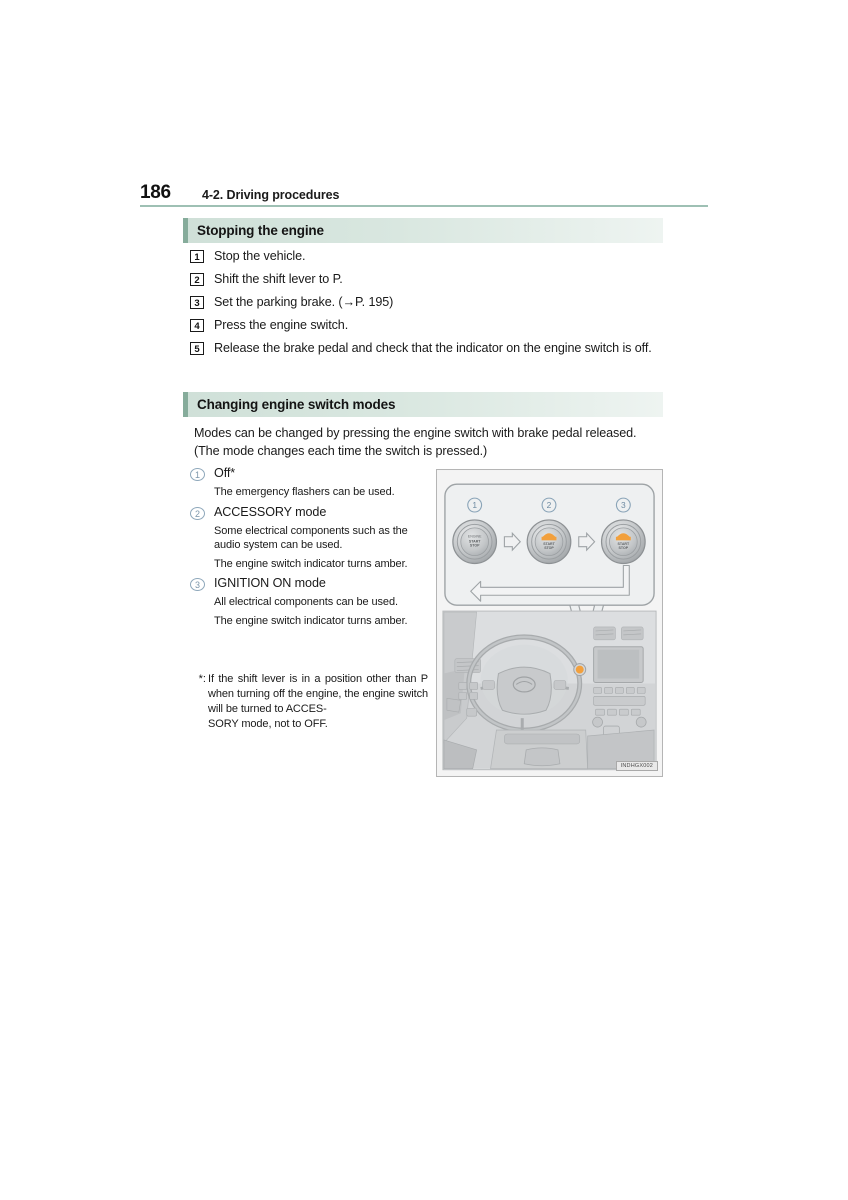 The width and height of the screenshot is (848, 1200). Describe the element at coordinates (197, 256) in the screenshot. I see `step-number-box: 1` at that location.